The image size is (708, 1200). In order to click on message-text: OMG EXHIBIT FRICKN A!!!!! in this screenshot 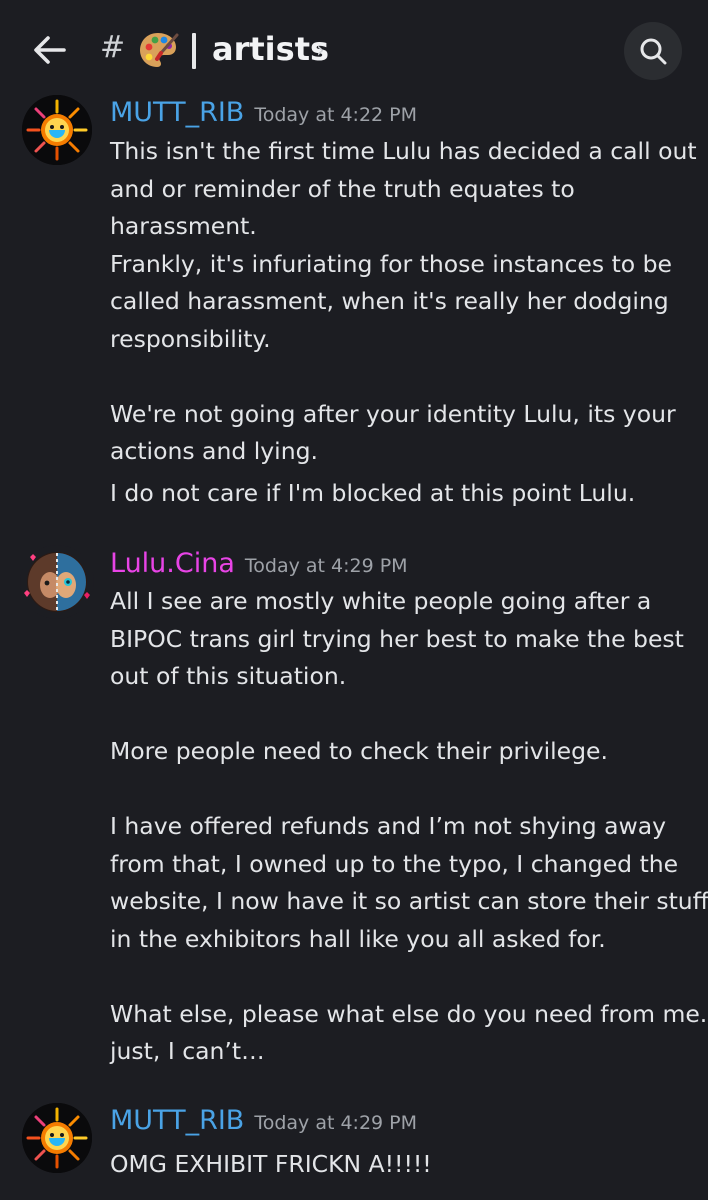, I will do `click(400, 1165)`.